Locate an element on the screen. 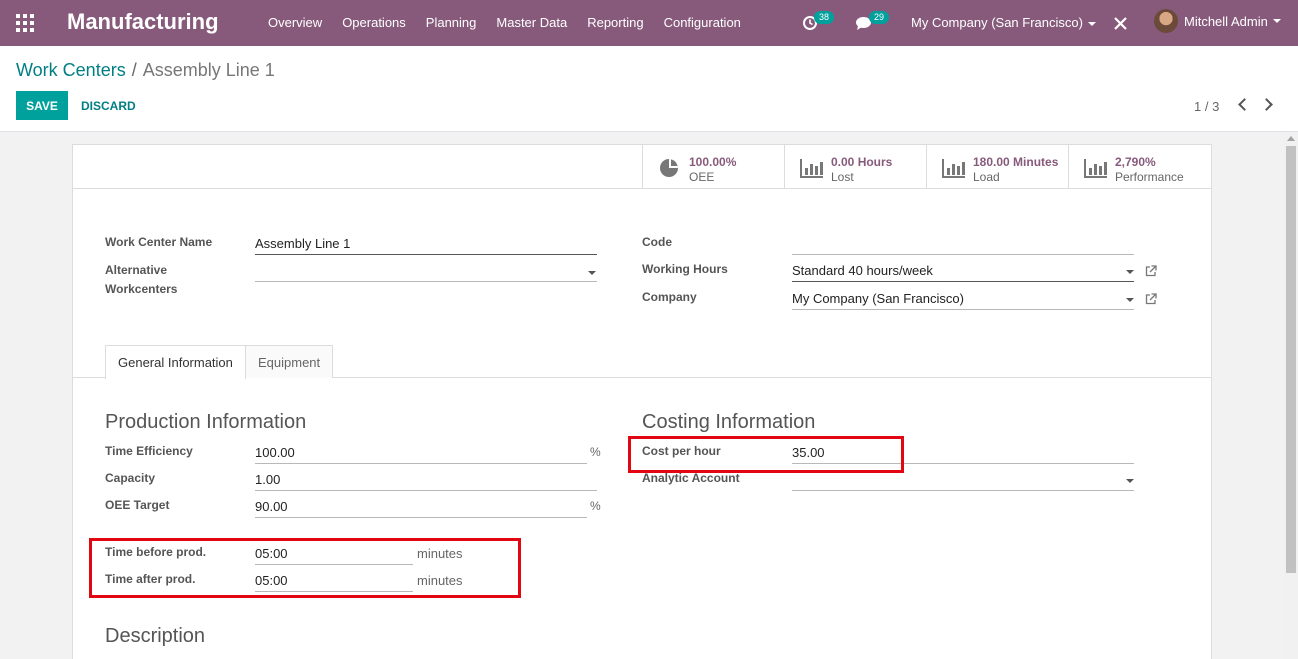  work-center-name-input: Assembly Line 1 is located at coordinates (426, 244).